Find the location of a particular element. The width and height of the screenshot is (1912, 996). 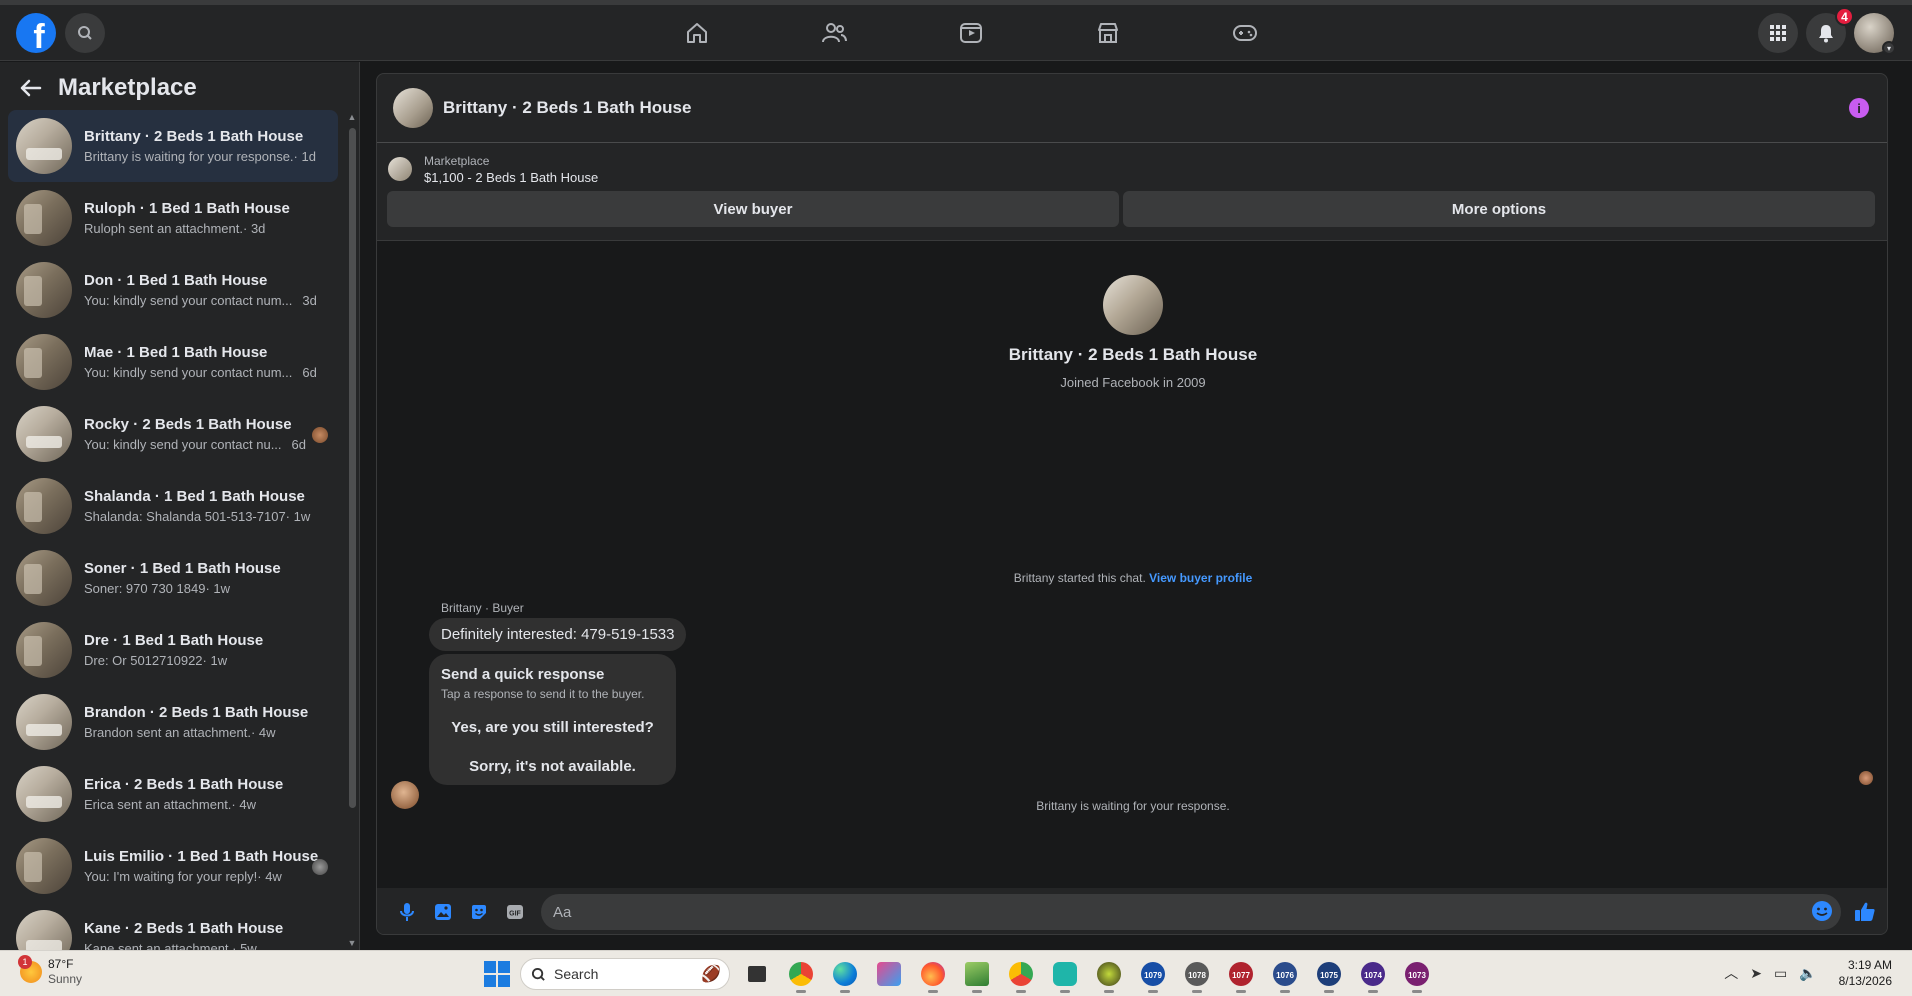

info-button: i is located at coordinates (1859, 108).